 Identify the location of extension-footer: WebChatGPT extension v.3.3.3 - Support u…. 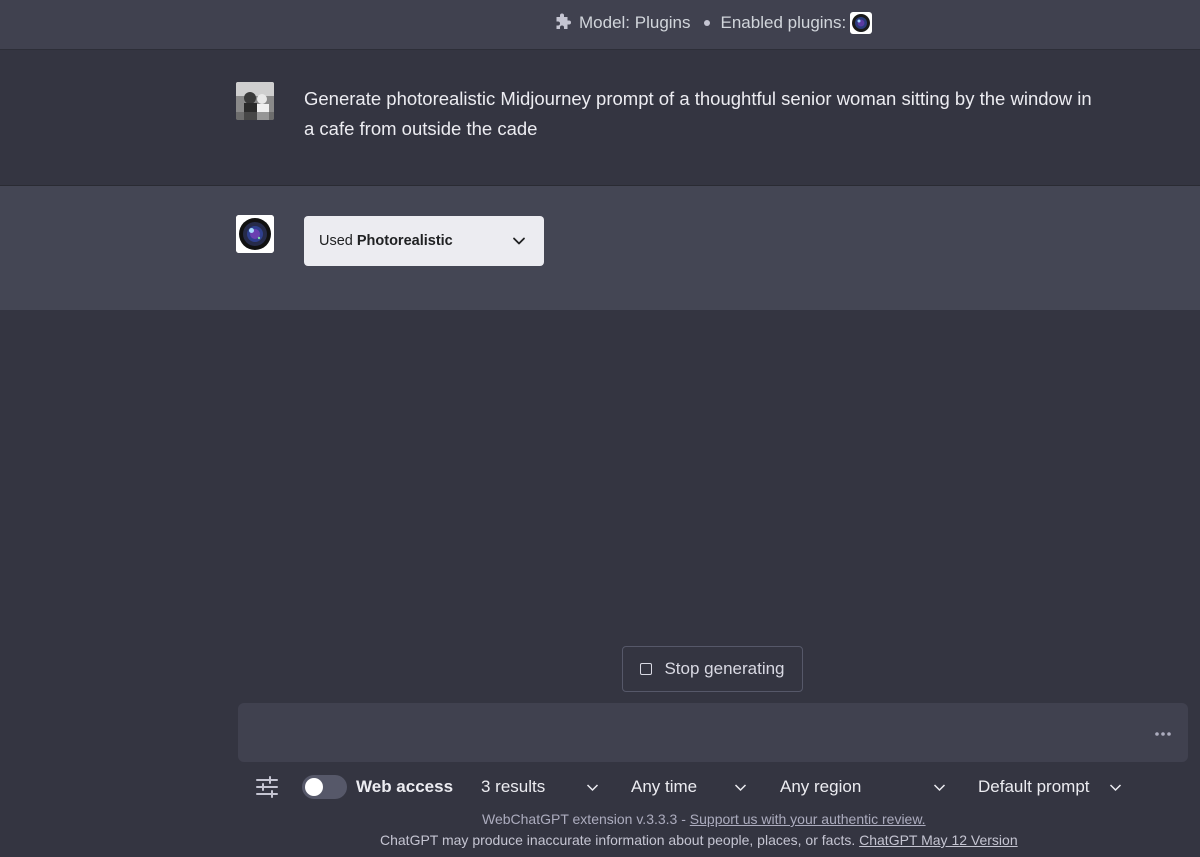
(704, 819).